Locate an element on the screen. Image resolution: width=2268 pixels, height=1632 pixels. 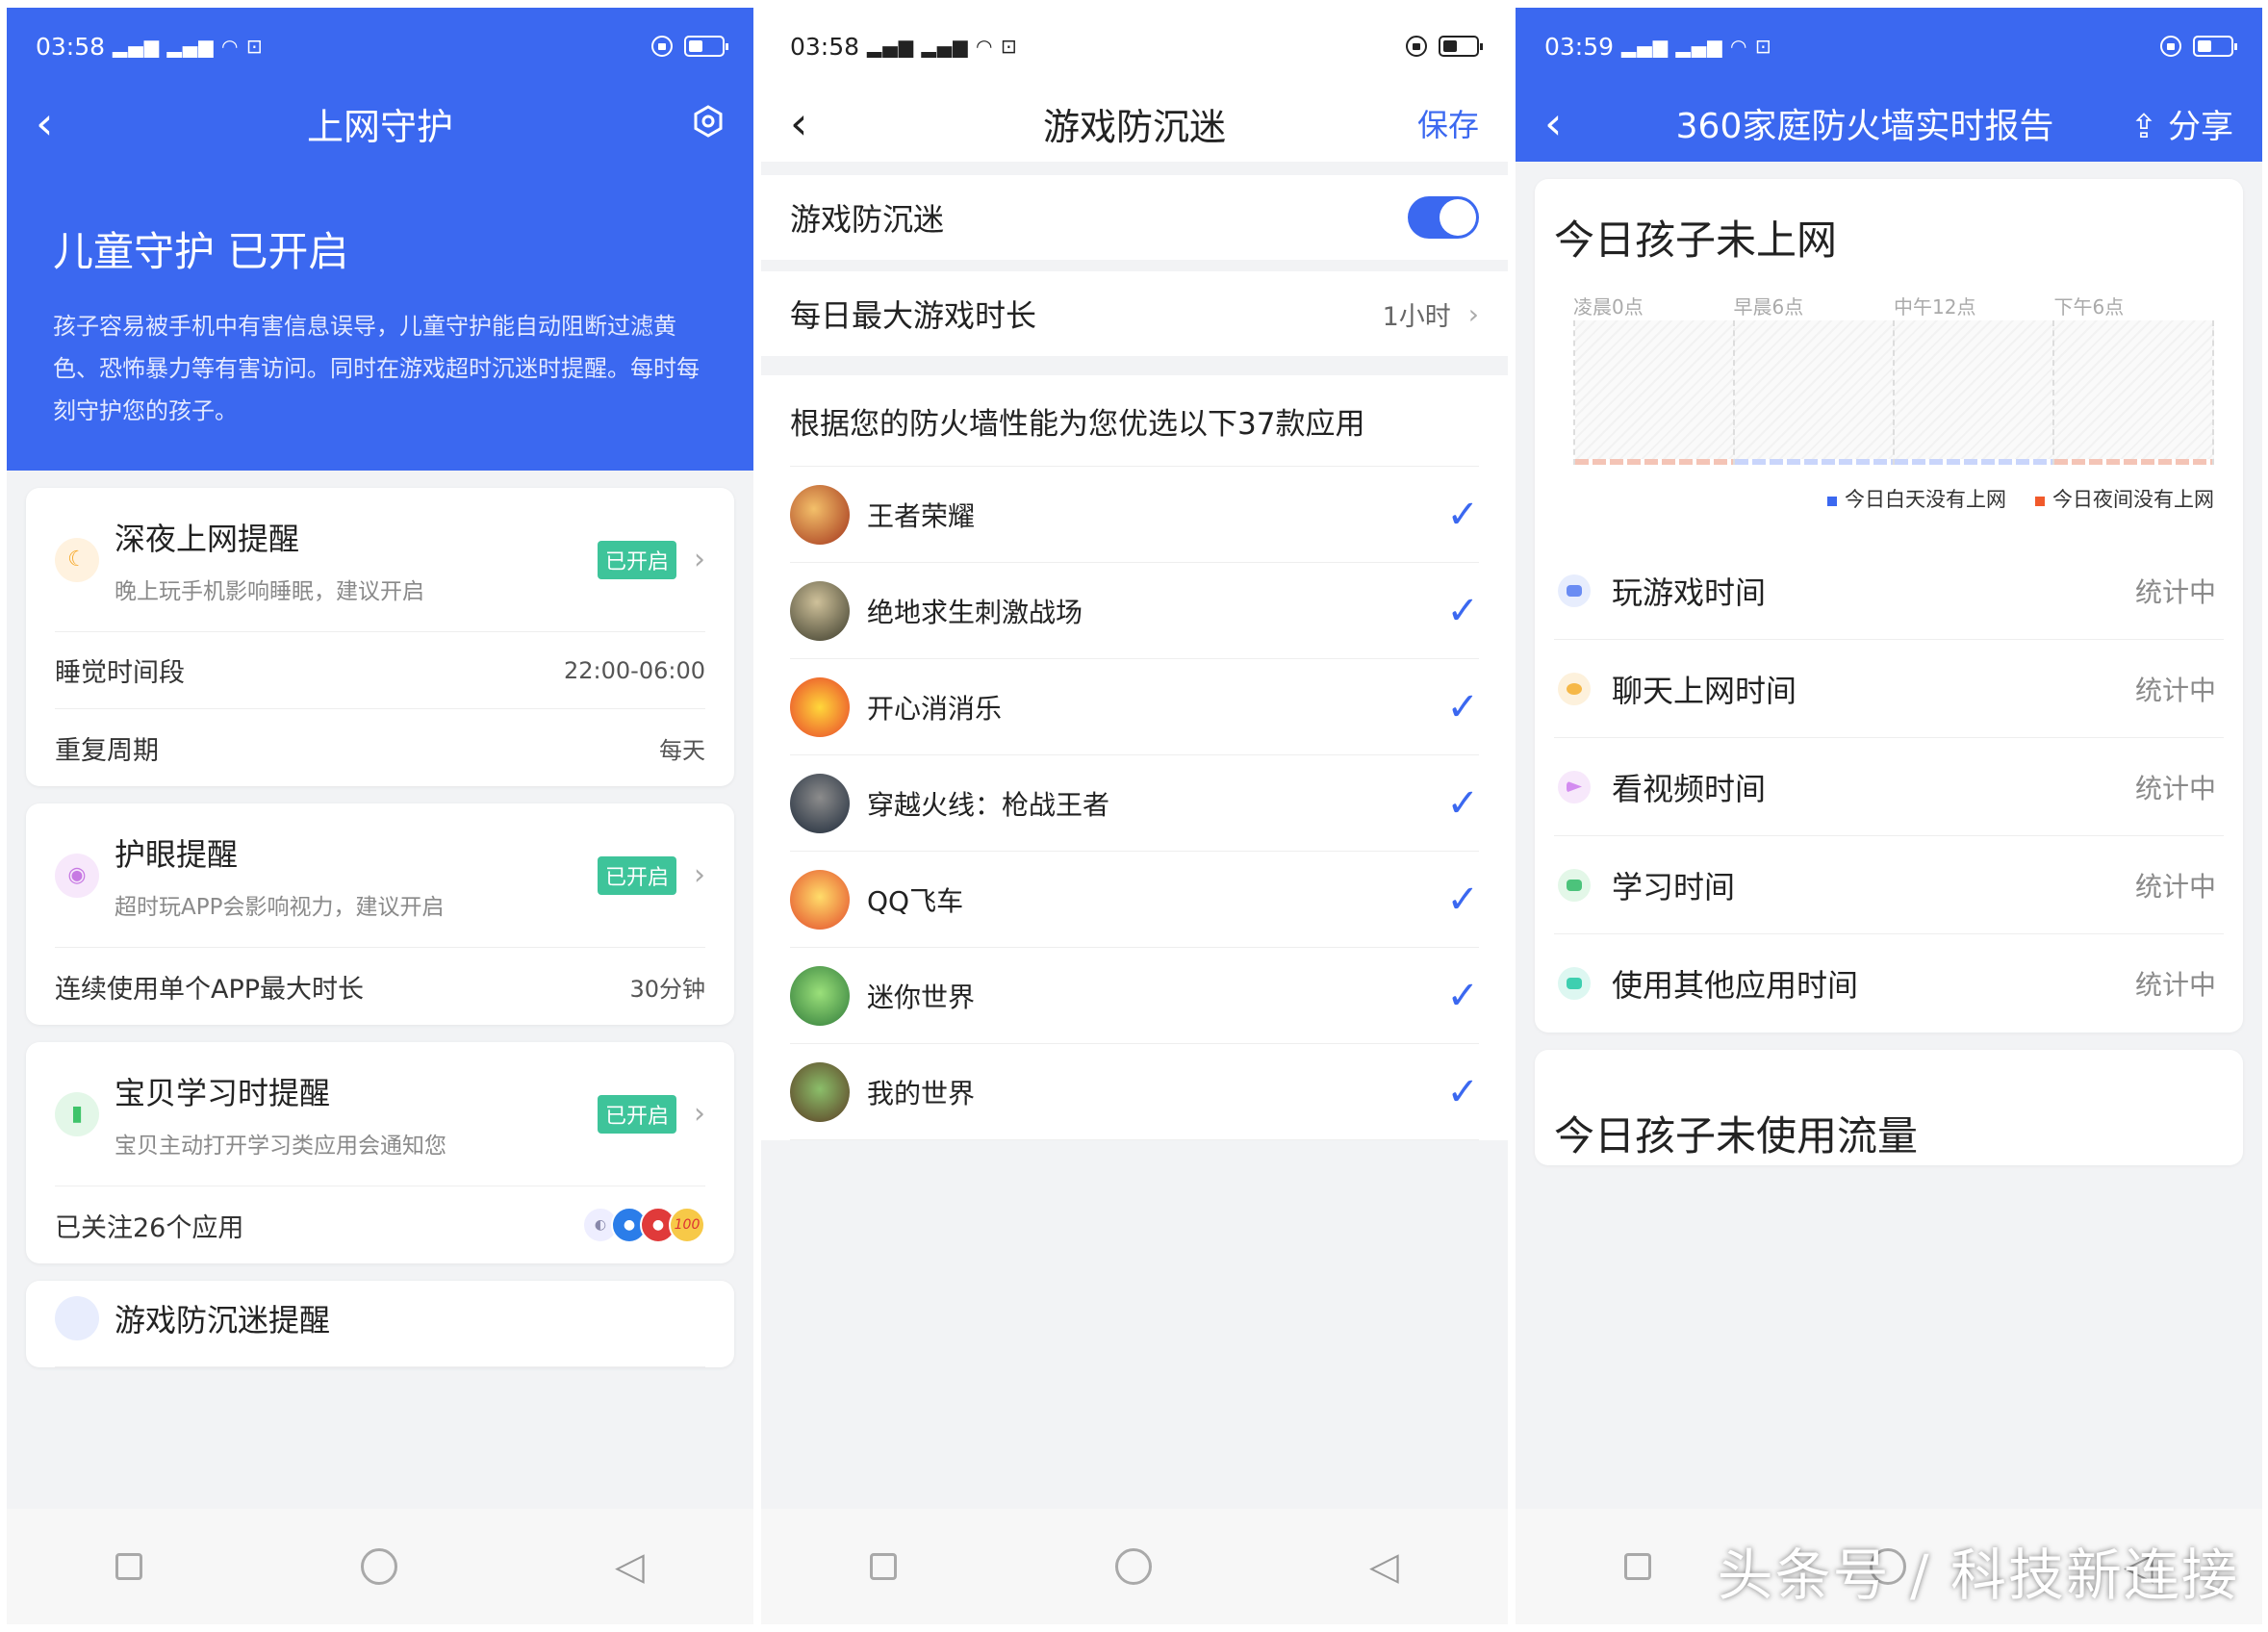
anti-addiction-toggle-row: 游戏防沉迷 is located at coordinates (1134, 218).